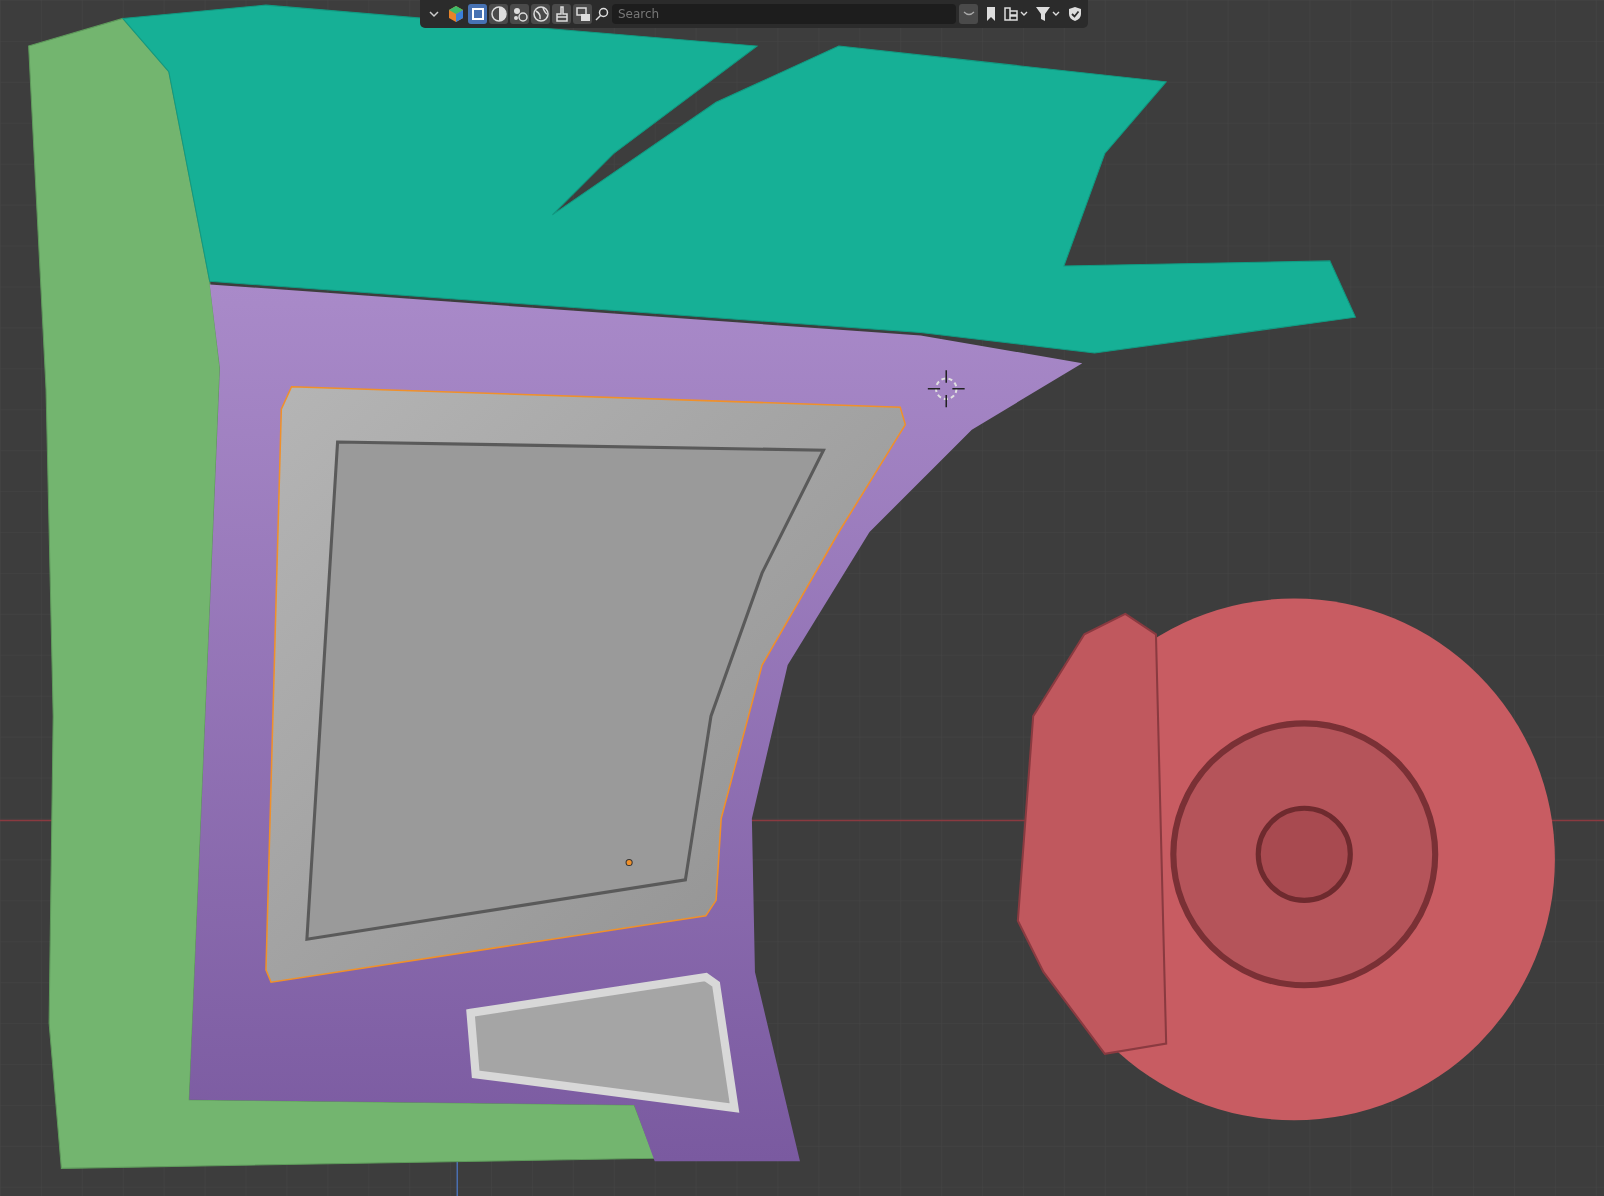  I want to click on y-axis-line, so click(457, 1178).